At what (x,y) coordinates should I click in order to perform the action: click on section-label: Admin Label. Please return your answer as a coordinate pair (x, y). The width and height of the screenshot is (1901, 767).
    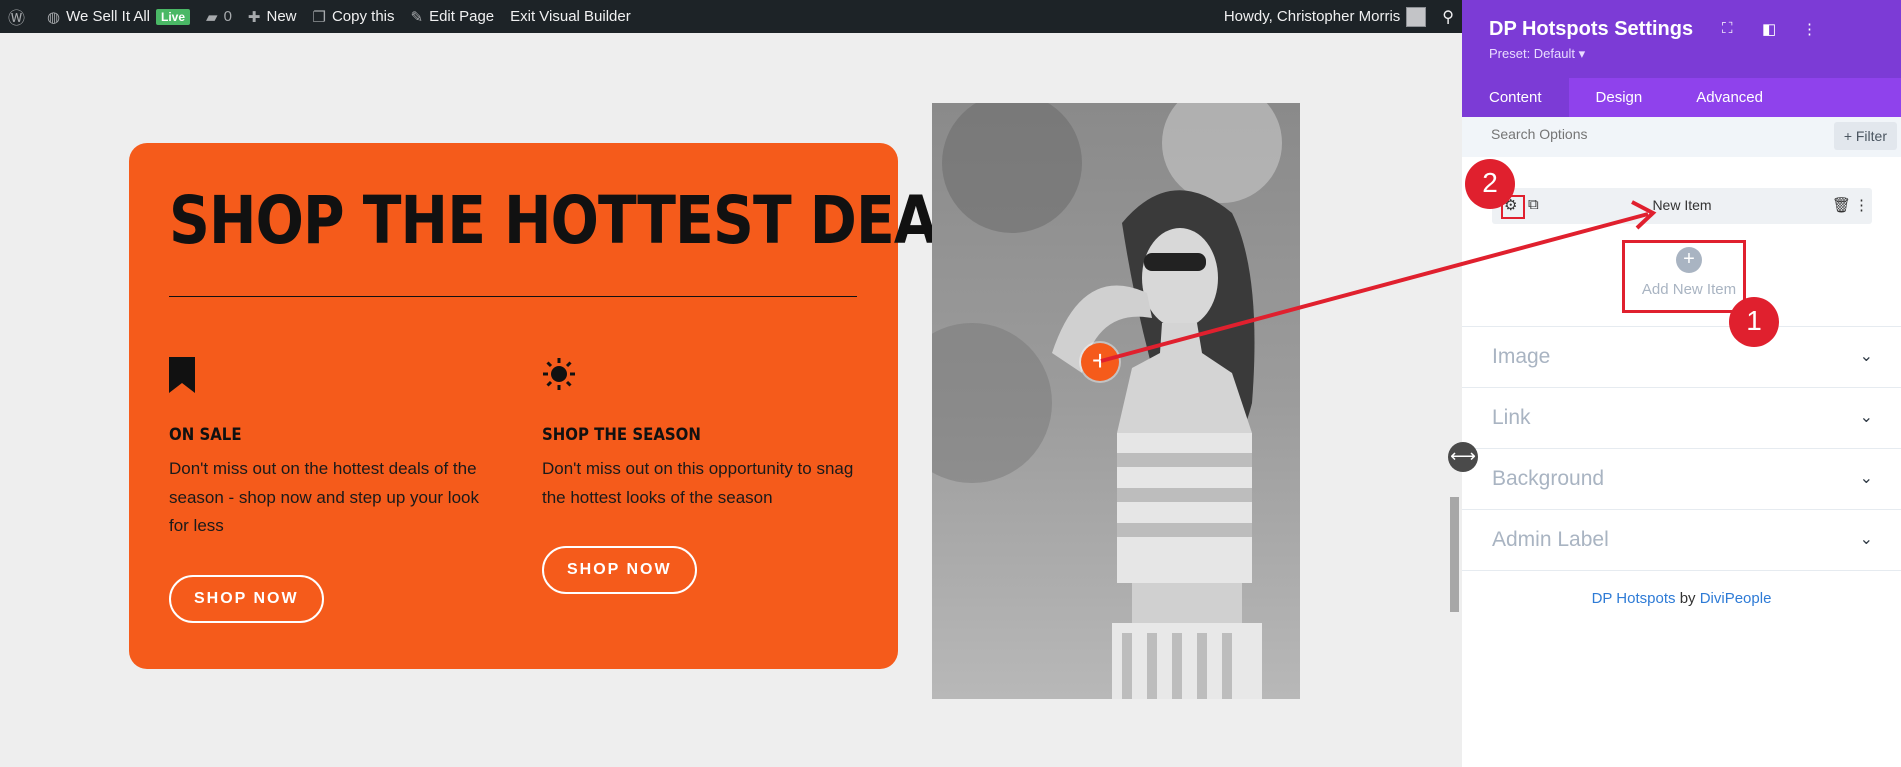
    Looking at the image, I should click on (1550, 539).